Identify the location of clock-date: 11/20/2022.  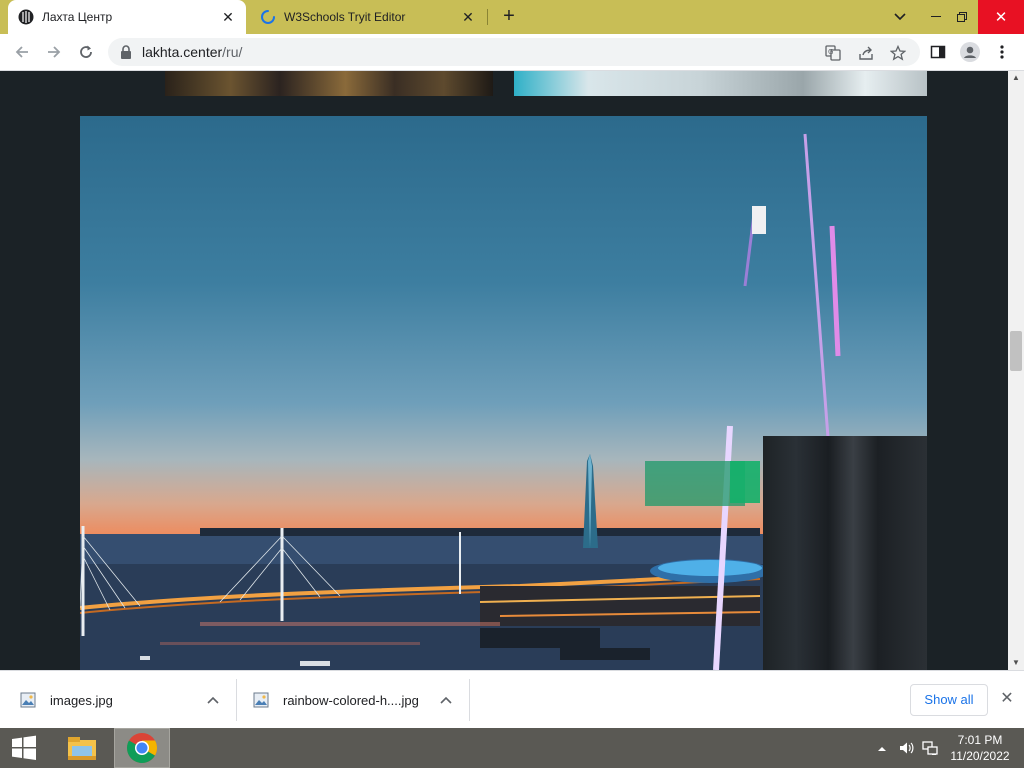
(980, 756).